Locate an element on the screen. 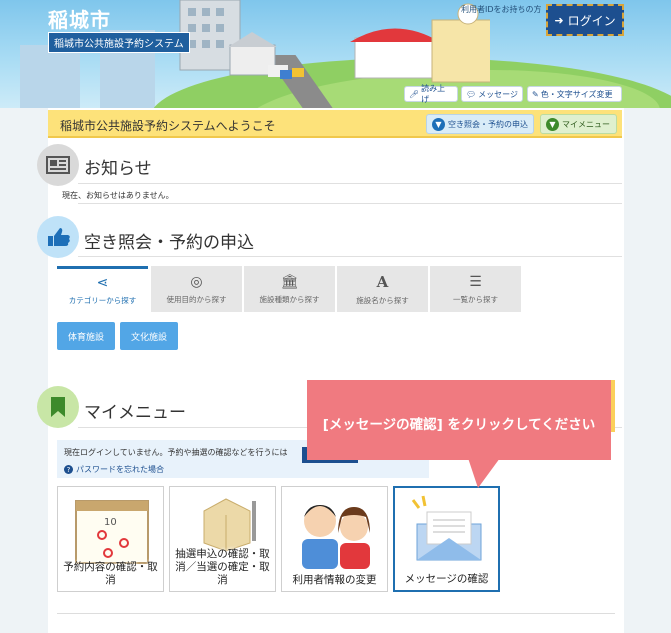  user-info-card: 利用者情報の変更 is located at coordinates (334, 539).